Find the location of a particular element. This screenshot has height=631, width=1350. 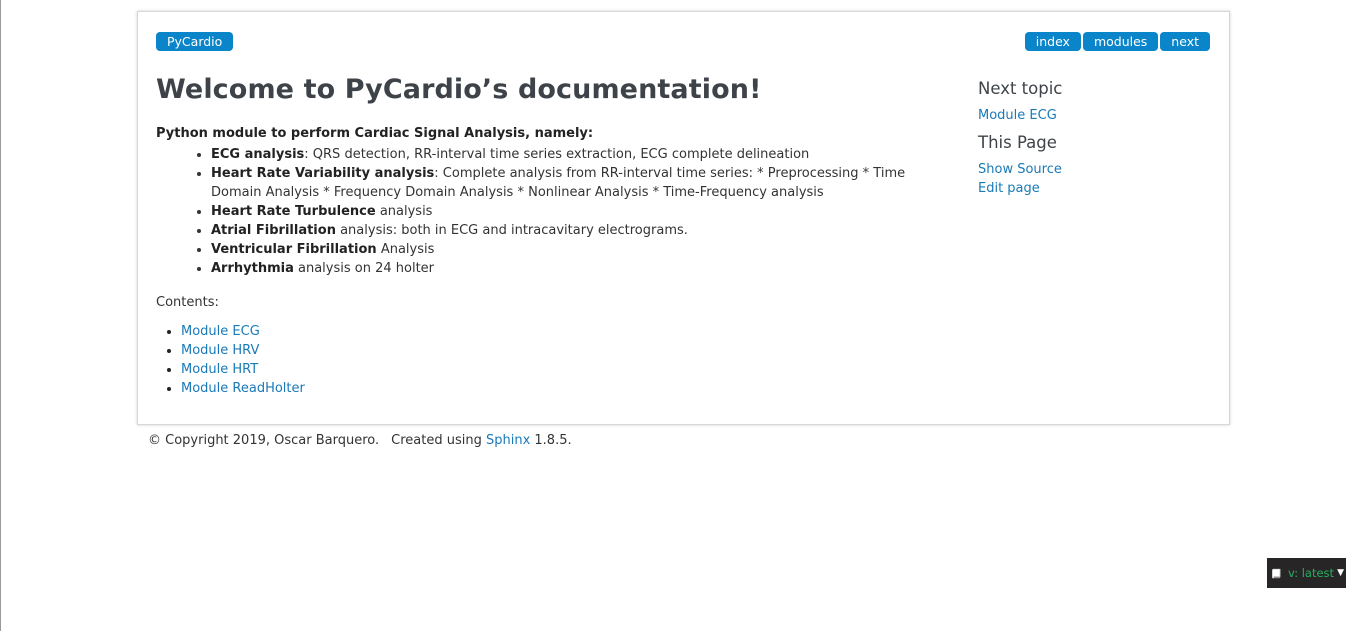

toc-link-module-hrt: Module HRT is located at coordinates (219, 369).